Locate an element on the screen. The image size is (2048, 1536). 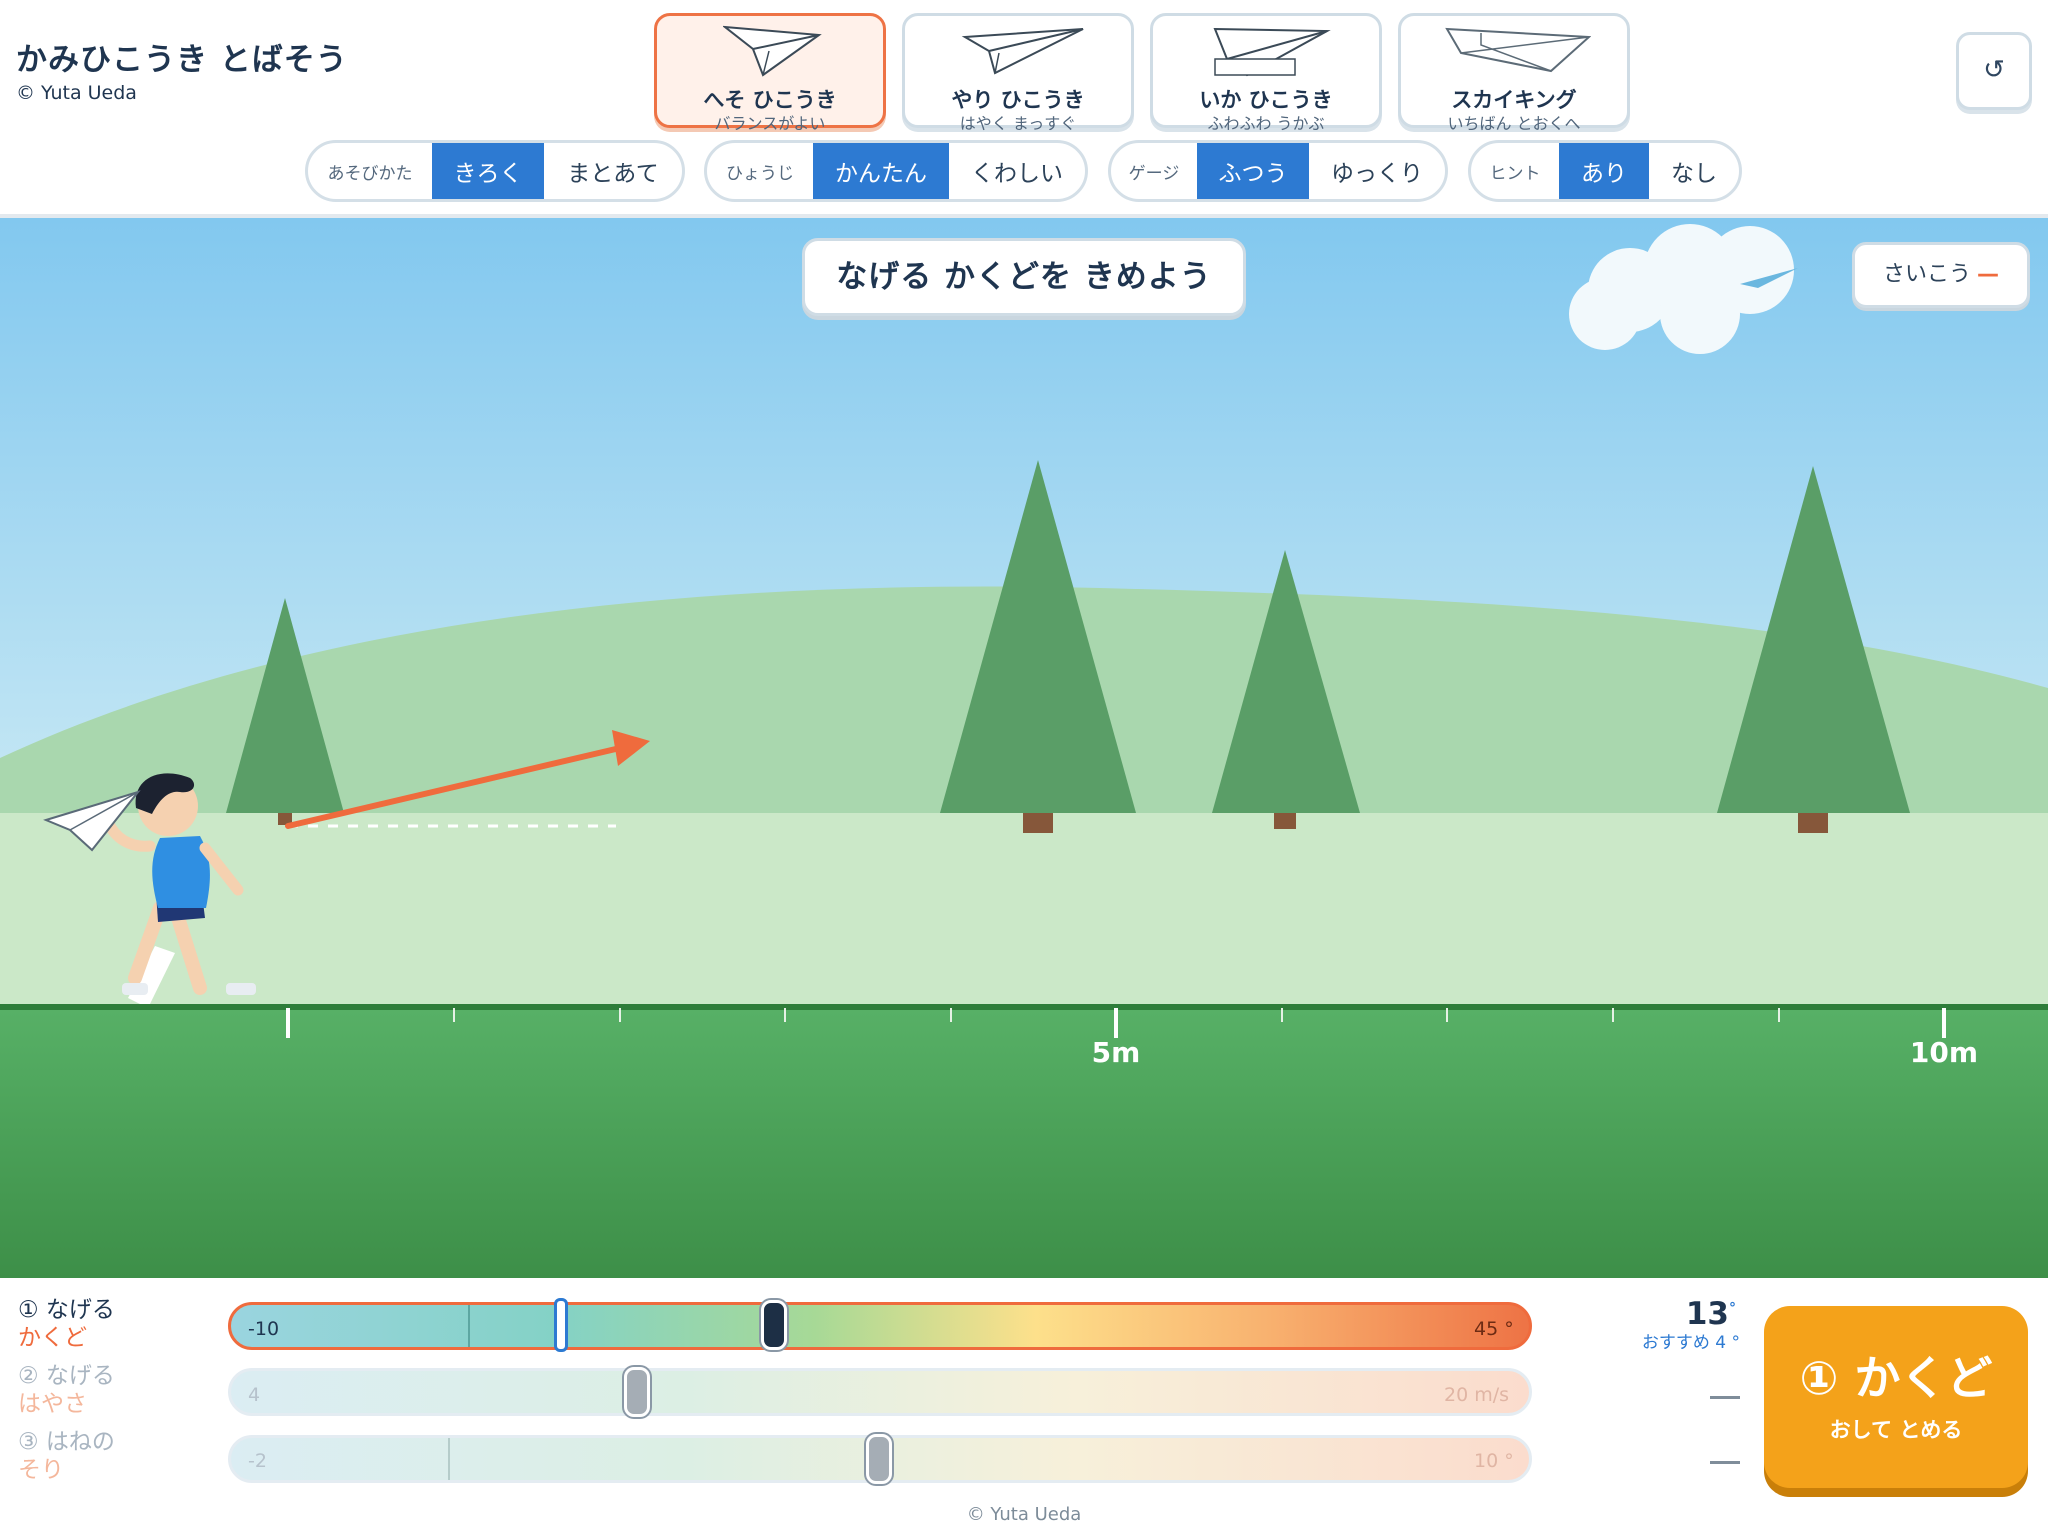
speed-name: はやさ is located at coordinates (52, 1404).